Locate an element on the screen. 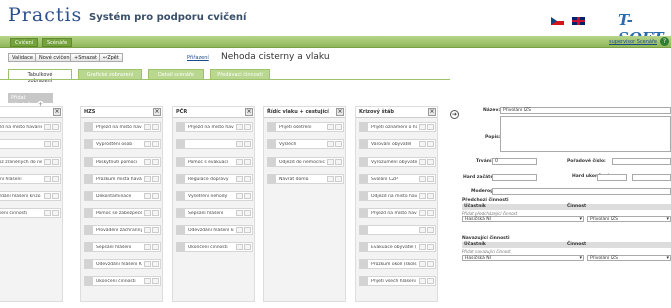  tab-scenario-detail: Detail scénáře is located at coordinates (176, 74).